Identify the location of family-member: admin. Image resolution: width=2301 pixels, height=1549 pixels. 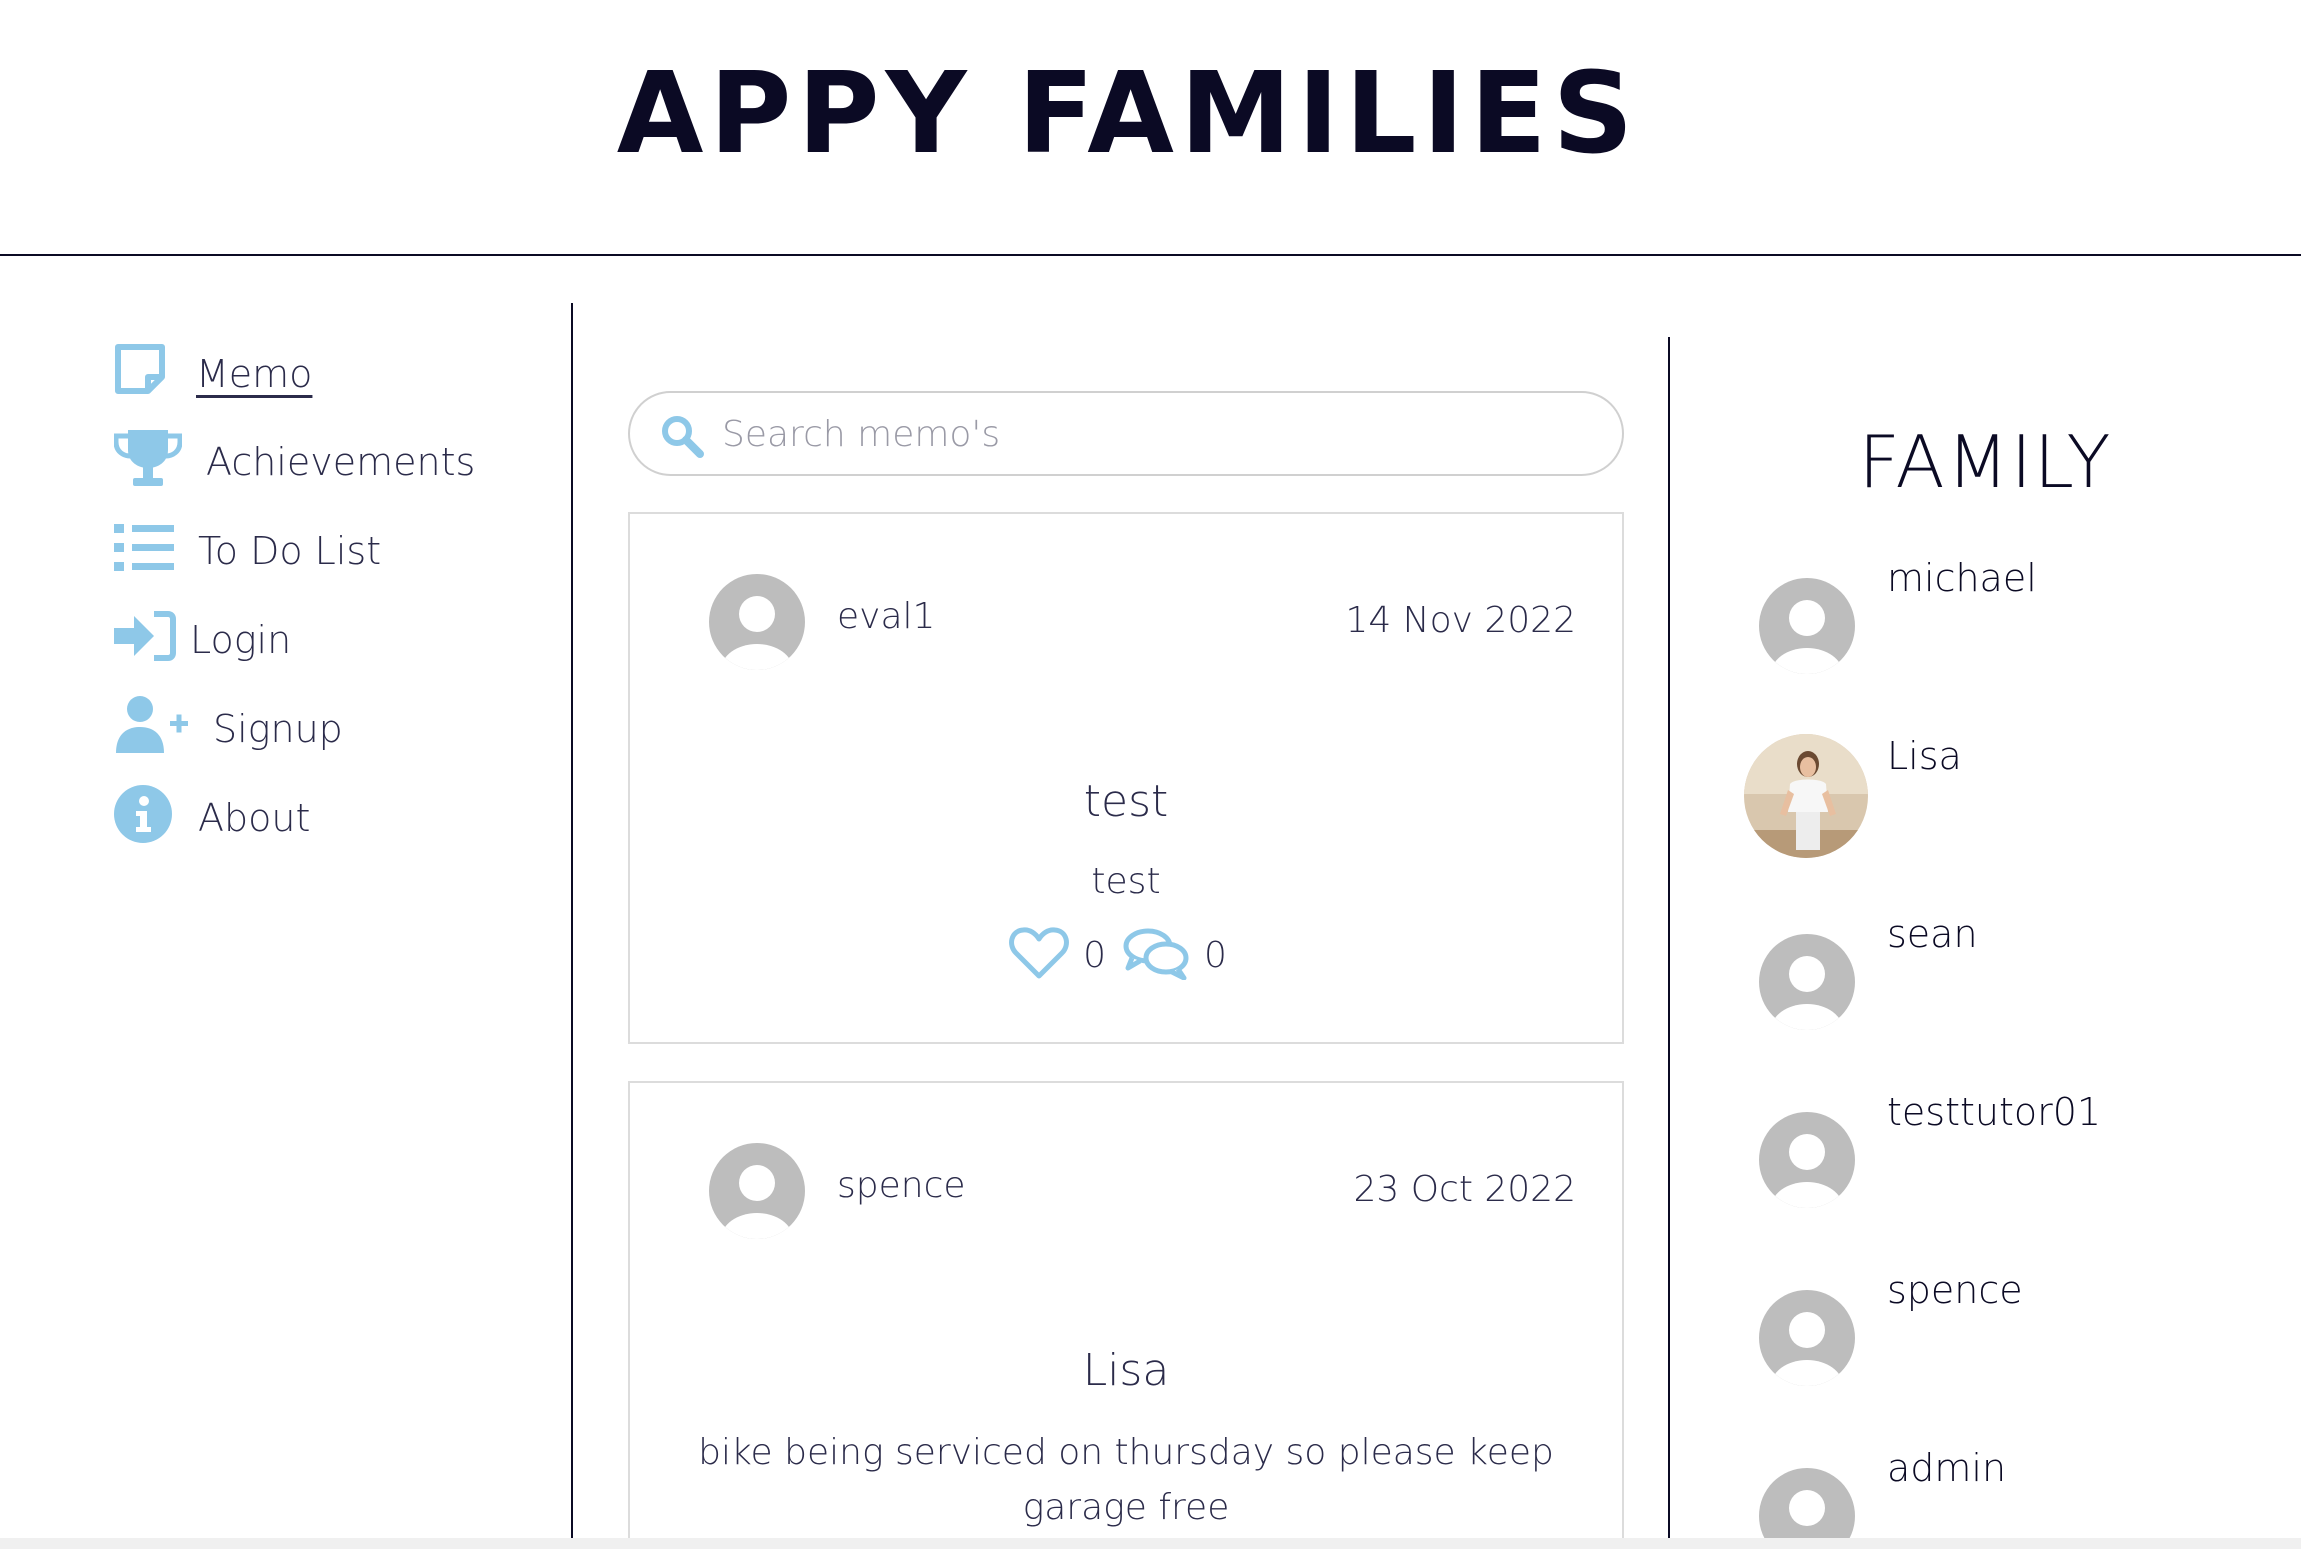
(1984, 1497).